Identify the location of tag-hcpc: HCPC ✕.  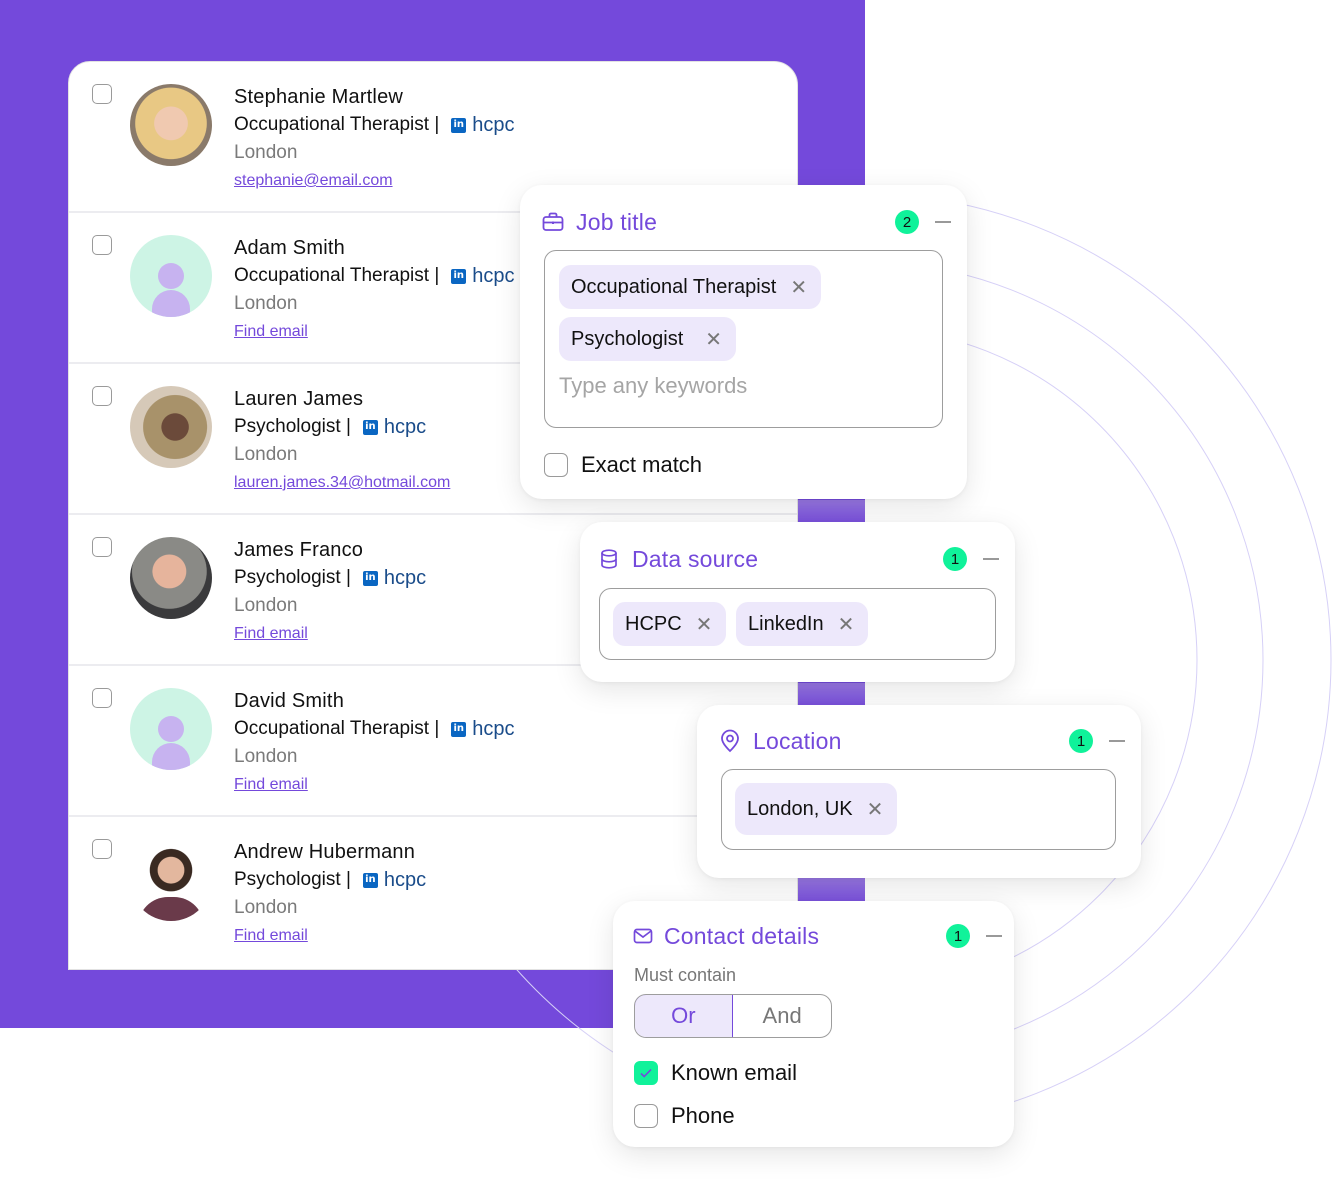
(670, 624).